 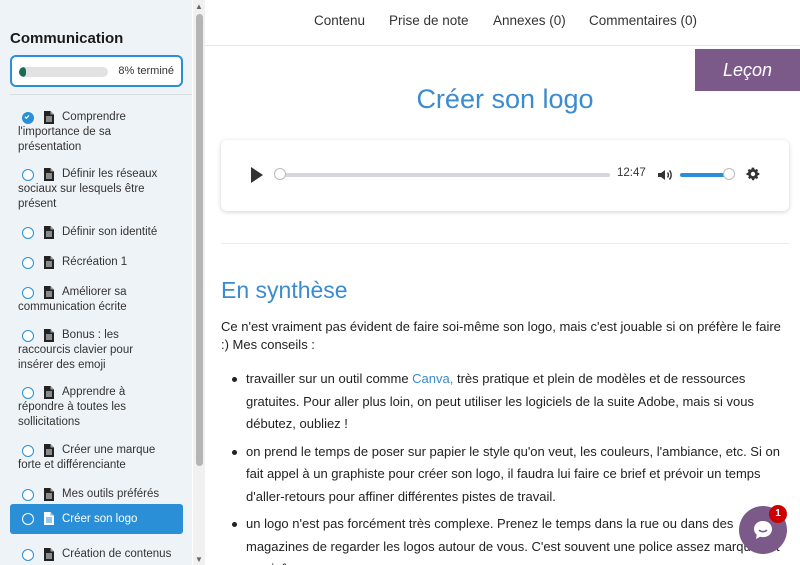 I want to click on lesson-label: Comprendre l'importance de sa présentation, so click(x=96, y=132).